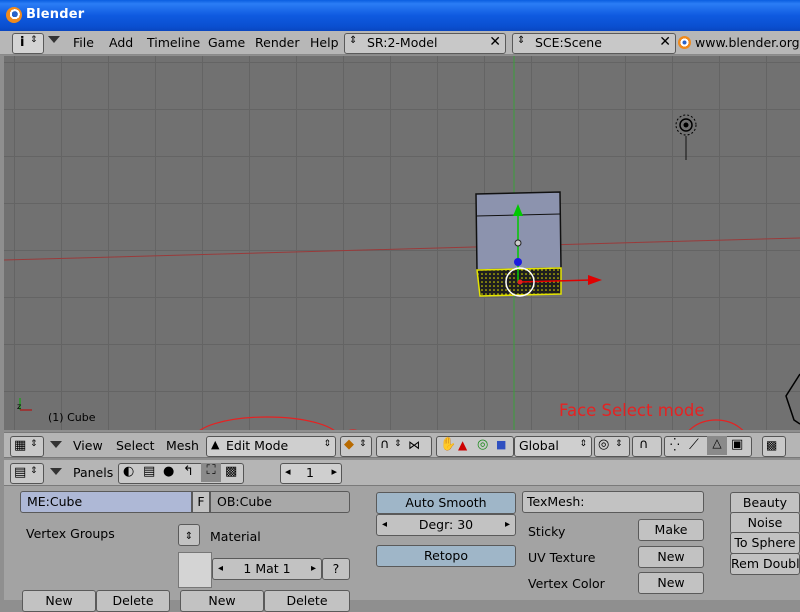 This screenshot has height=612, width=800. I want to click on buttons-window-icon: ▤, so click(20, 472).